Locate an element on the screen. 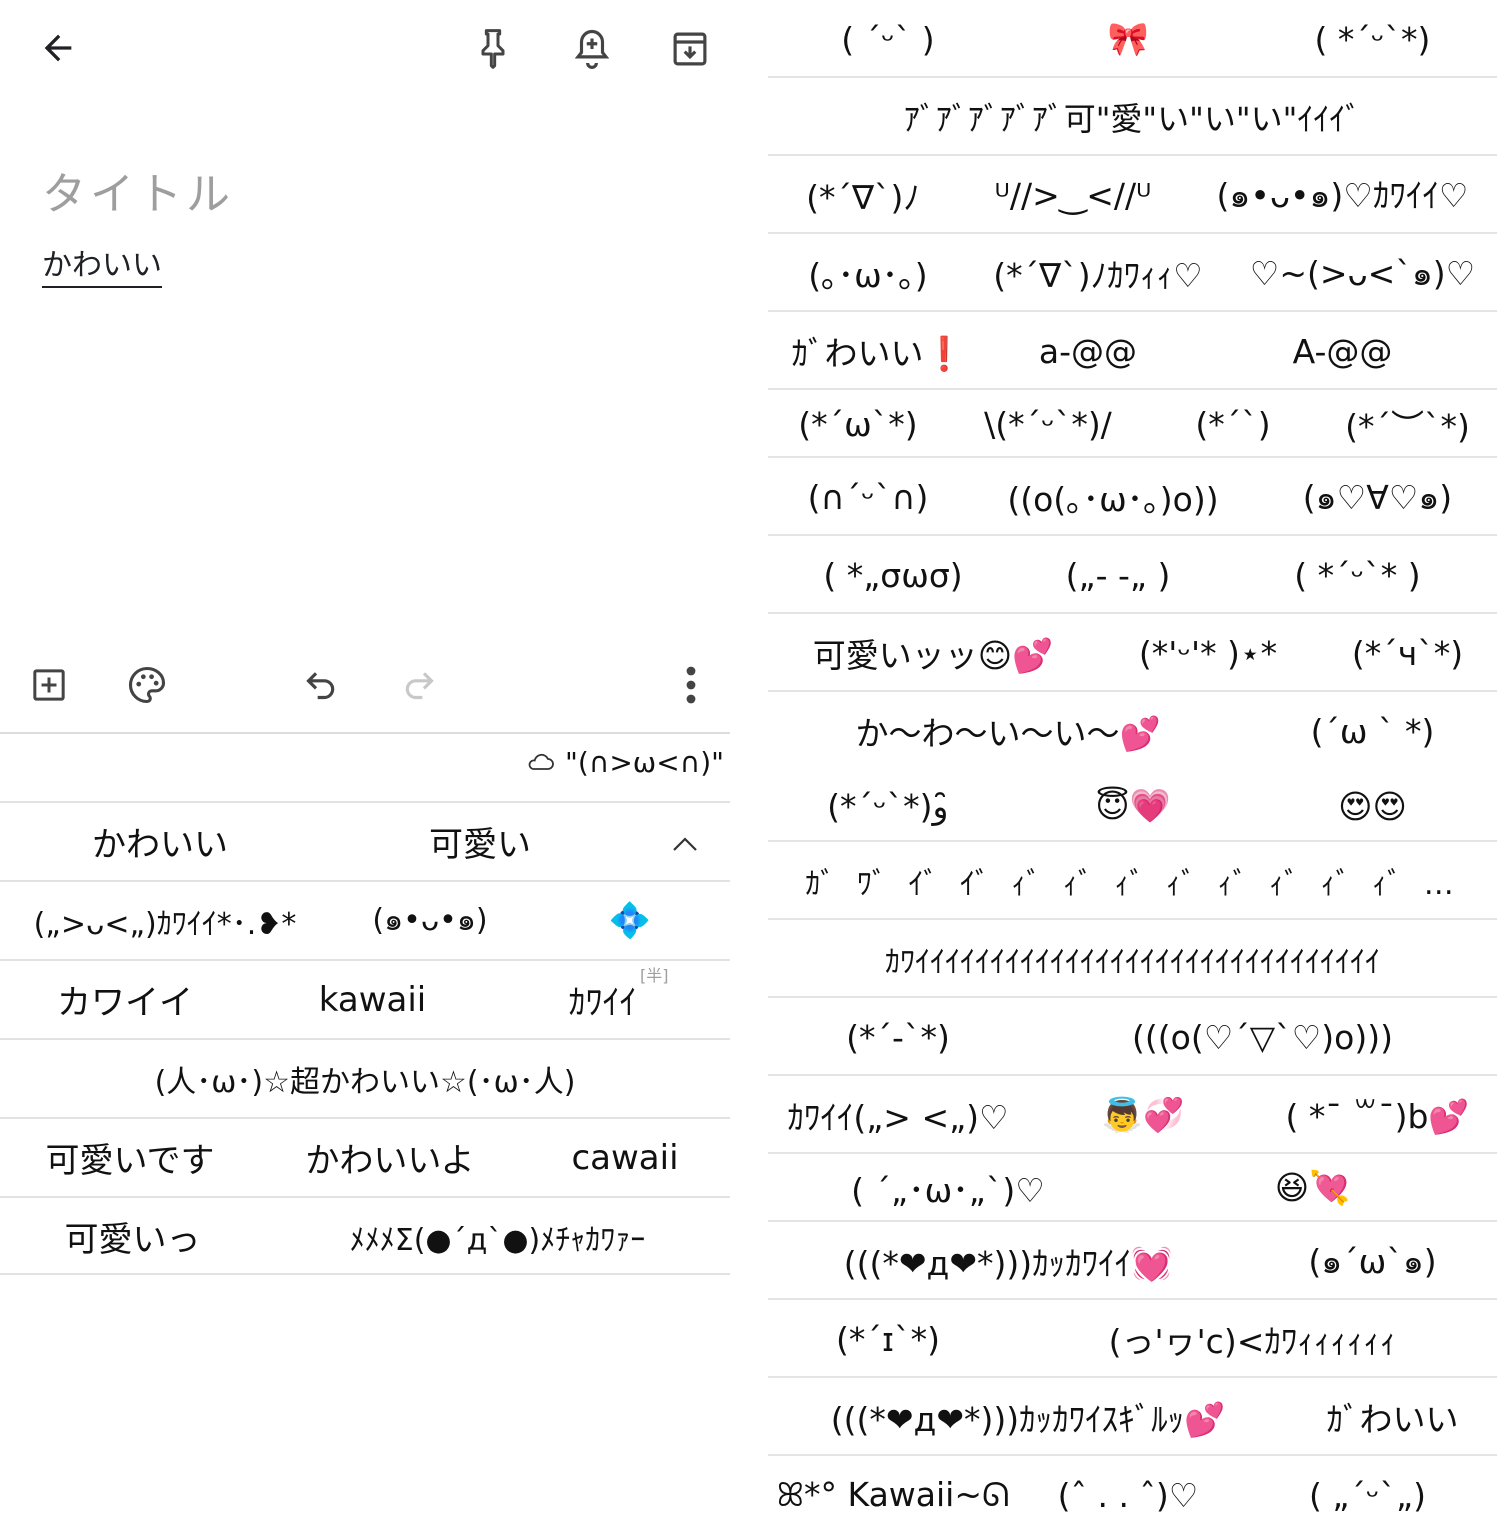 The height and width of the screenshot is (1536, 1497). kaomoji-candidate: 😍😍 is located at coordinates (1372, 806).